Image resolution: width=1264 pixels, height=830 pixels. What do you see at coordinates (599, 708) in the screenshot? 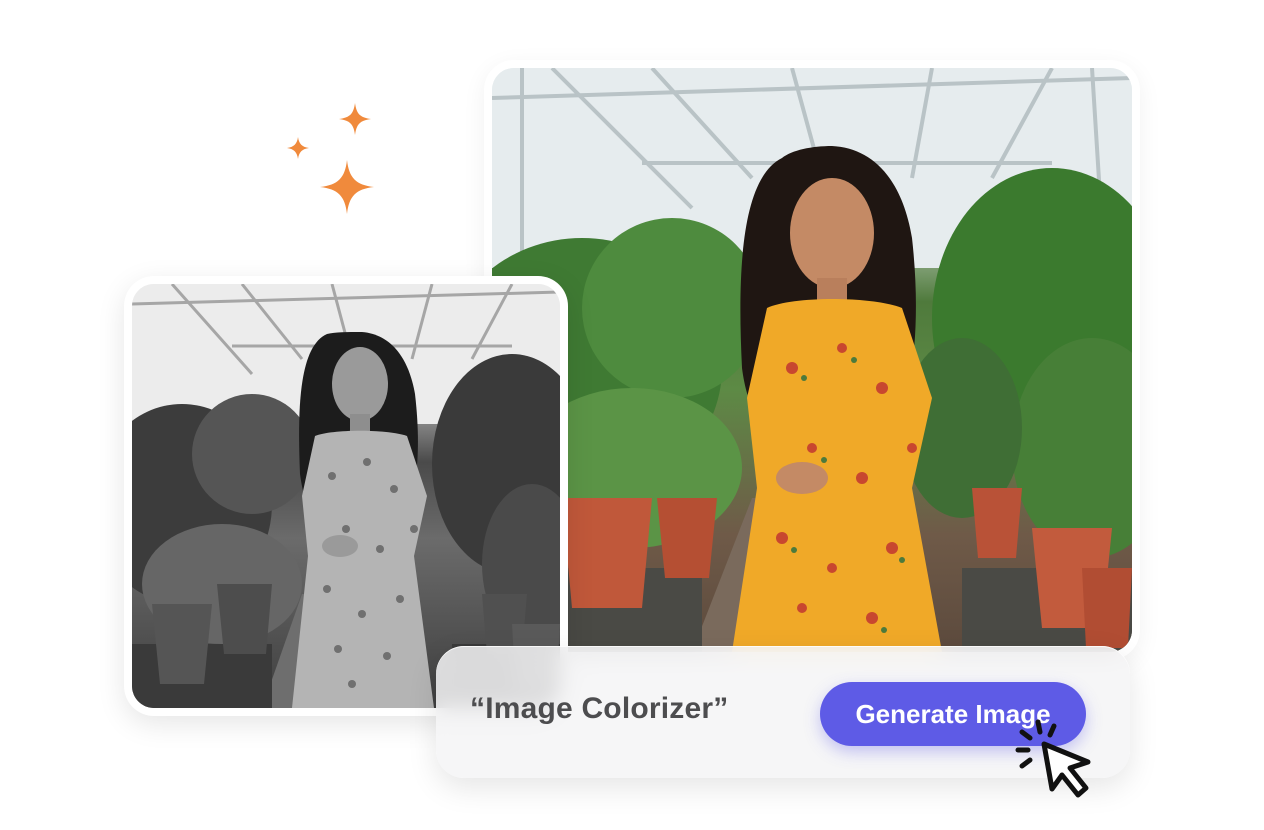
I see `prompt-text: “Image Colorizer”` at bounding box center [599, 708].